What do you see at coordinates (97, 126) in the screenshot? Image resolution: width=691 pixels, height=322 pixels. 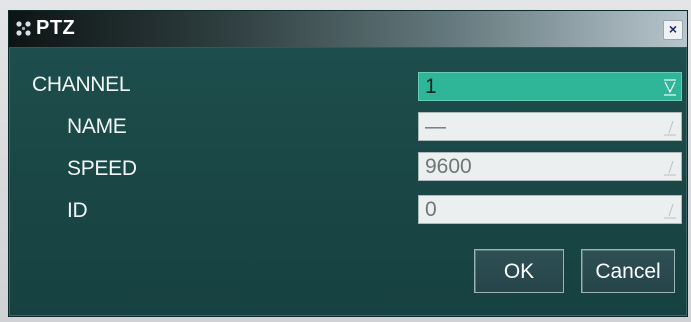 I see `name-label: NAME` at bounding box center [97, 126].